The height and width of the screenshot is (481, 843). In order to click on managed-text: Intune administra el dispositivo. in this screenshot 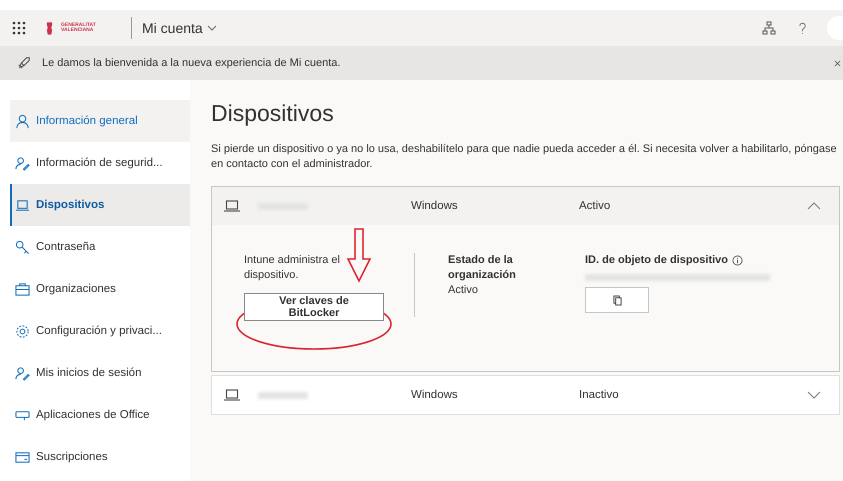, I will do `click(292, 268)`.